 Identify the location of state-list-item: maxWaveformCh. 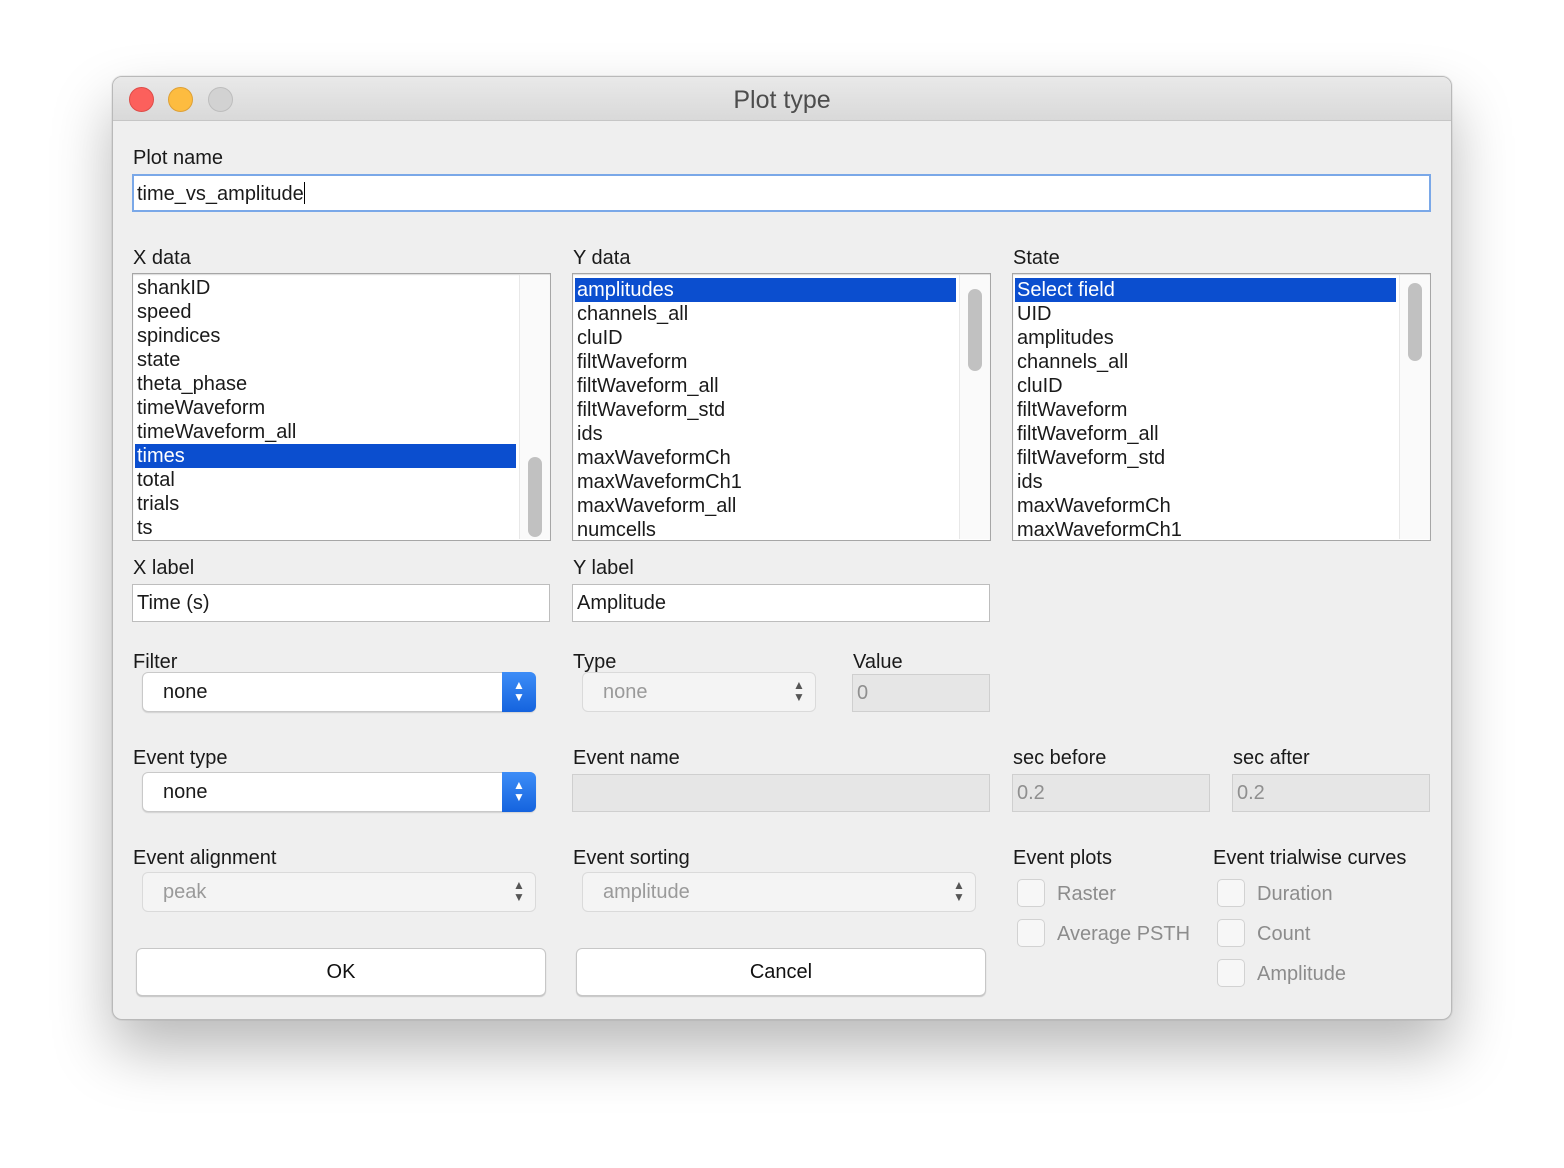
(1205, 506).